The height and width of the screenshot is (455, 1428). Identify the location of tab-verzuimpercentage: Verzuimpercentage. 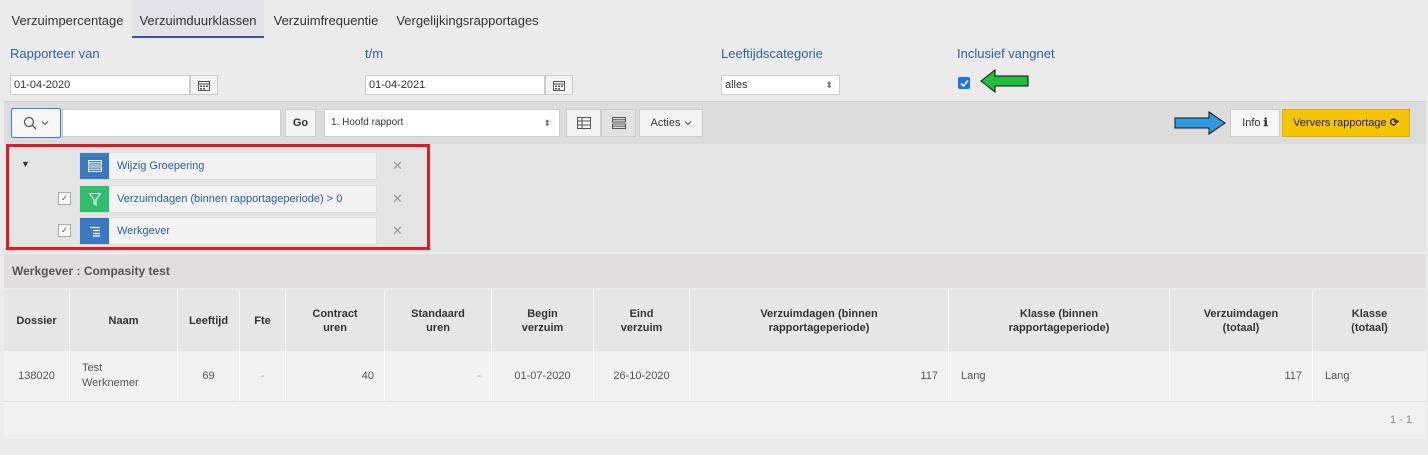
(67, 19).